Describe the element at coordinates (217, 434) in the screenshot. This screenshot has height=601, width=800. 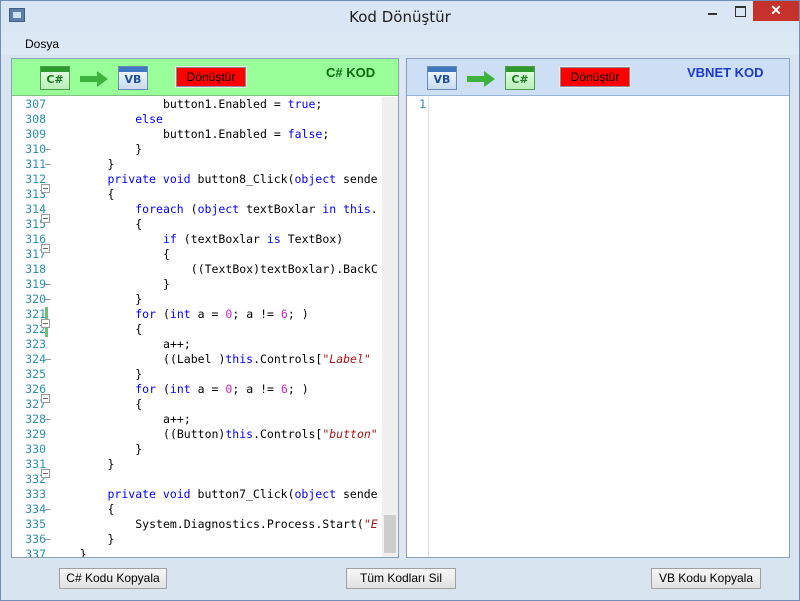
I see `code-line: ((Button)this.Controls["button"` at that location.